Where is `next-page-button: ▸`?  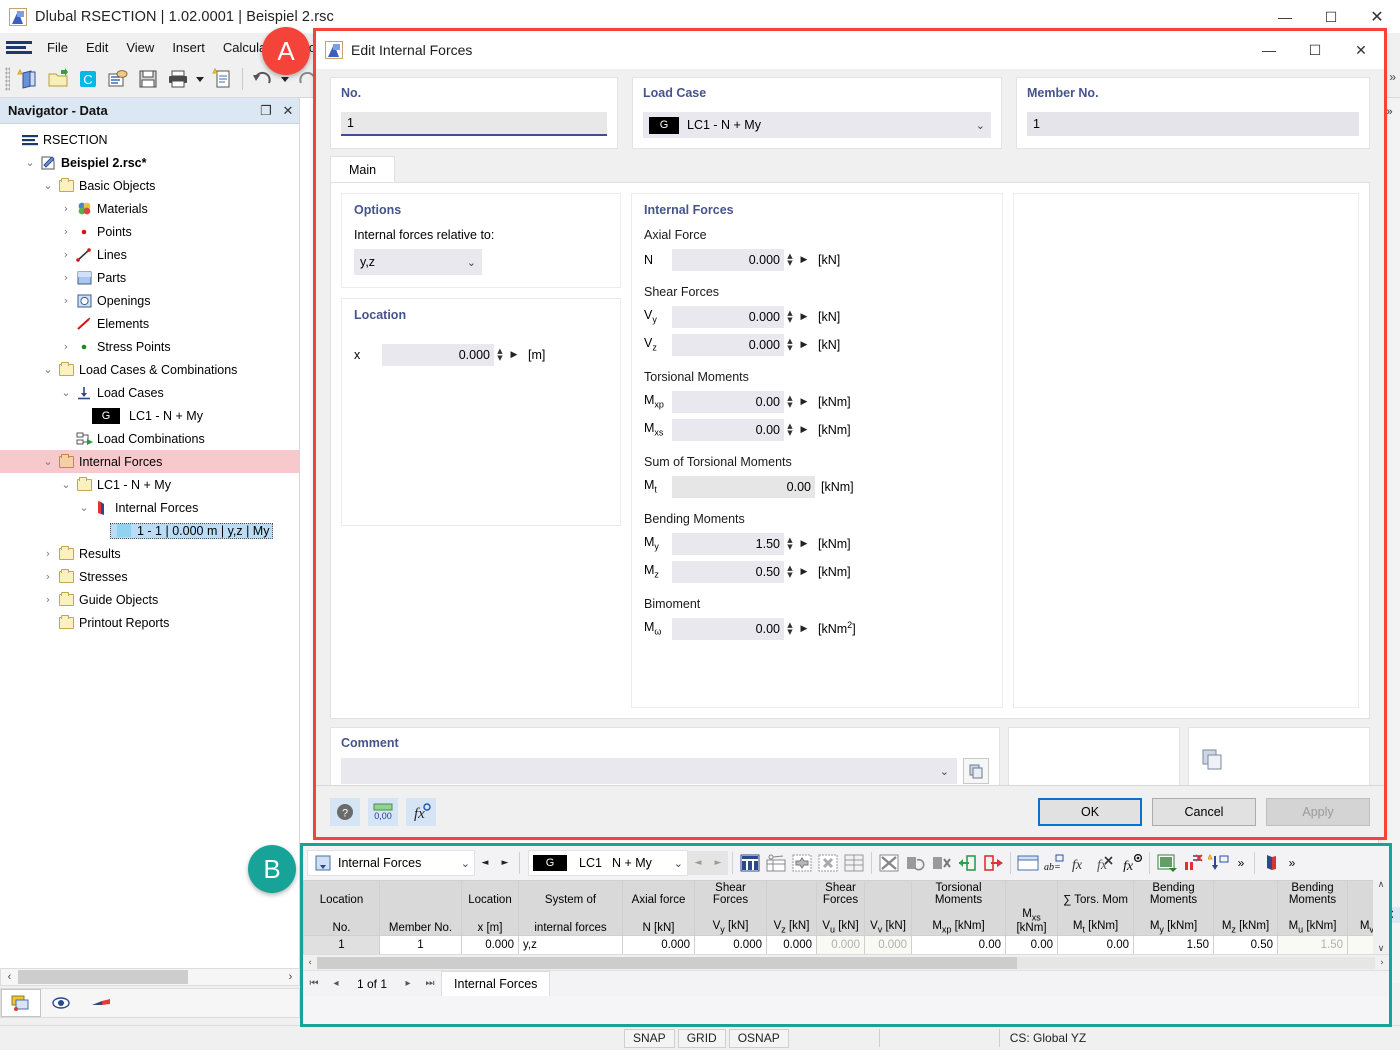 next-page-button: ▸ is located at coordinates (408, 983).